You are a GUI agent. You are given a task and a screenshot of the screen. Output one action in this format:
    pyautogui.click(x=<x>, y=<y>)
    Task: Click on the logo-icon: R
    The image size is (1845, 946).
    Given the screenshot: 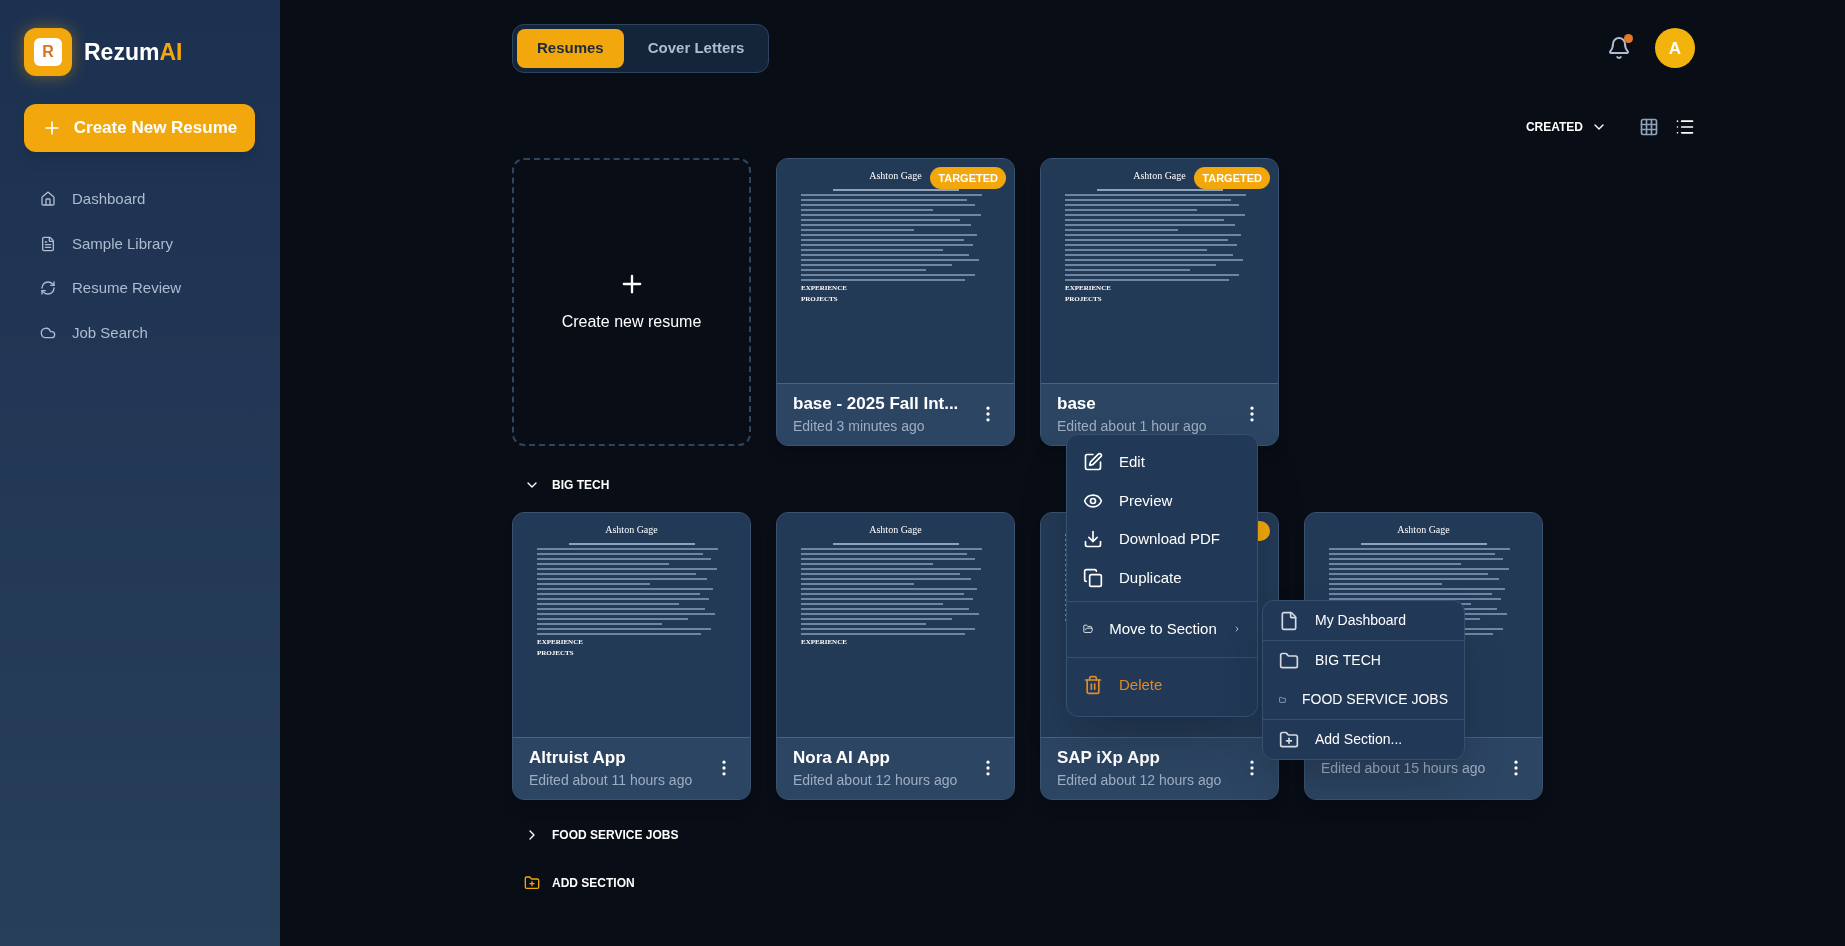 What is the action you would take?
    pyautogui.click(x=48, y=52)
    